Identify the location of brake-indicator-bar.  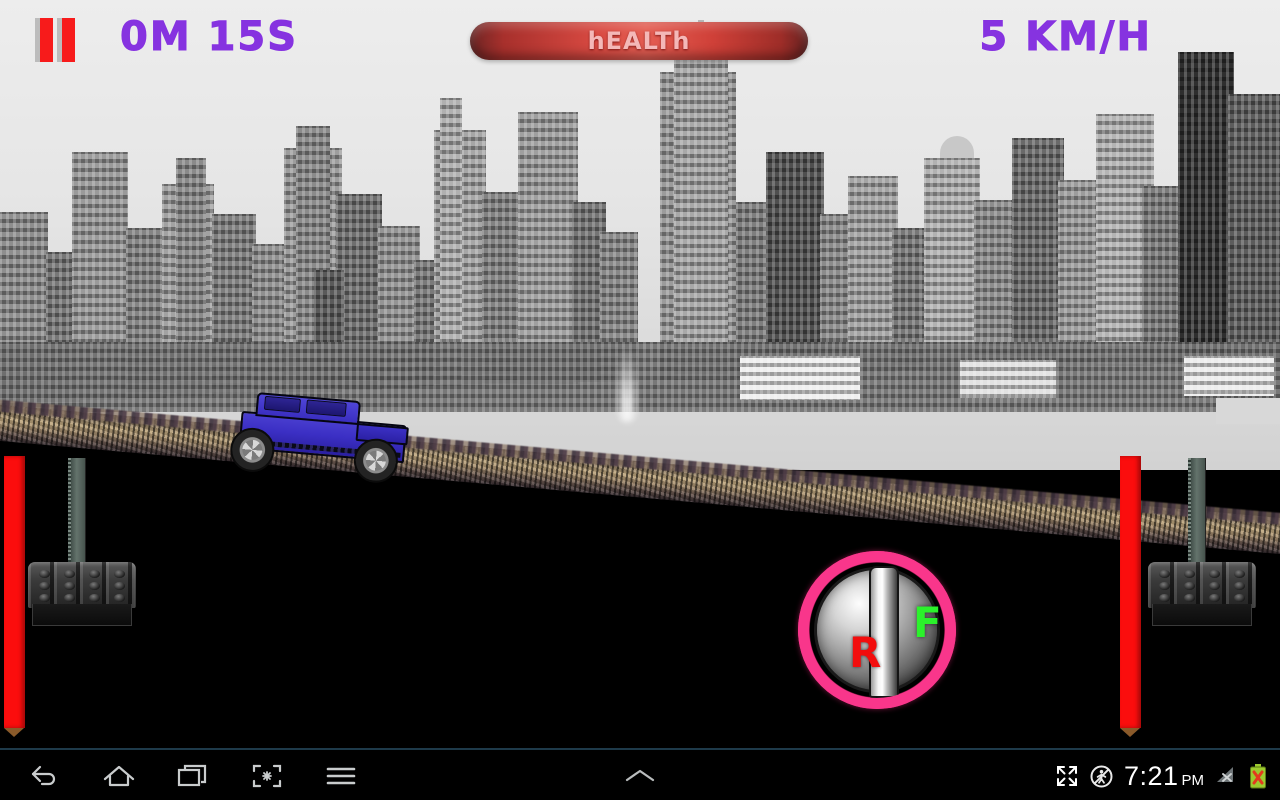
(14, 596).